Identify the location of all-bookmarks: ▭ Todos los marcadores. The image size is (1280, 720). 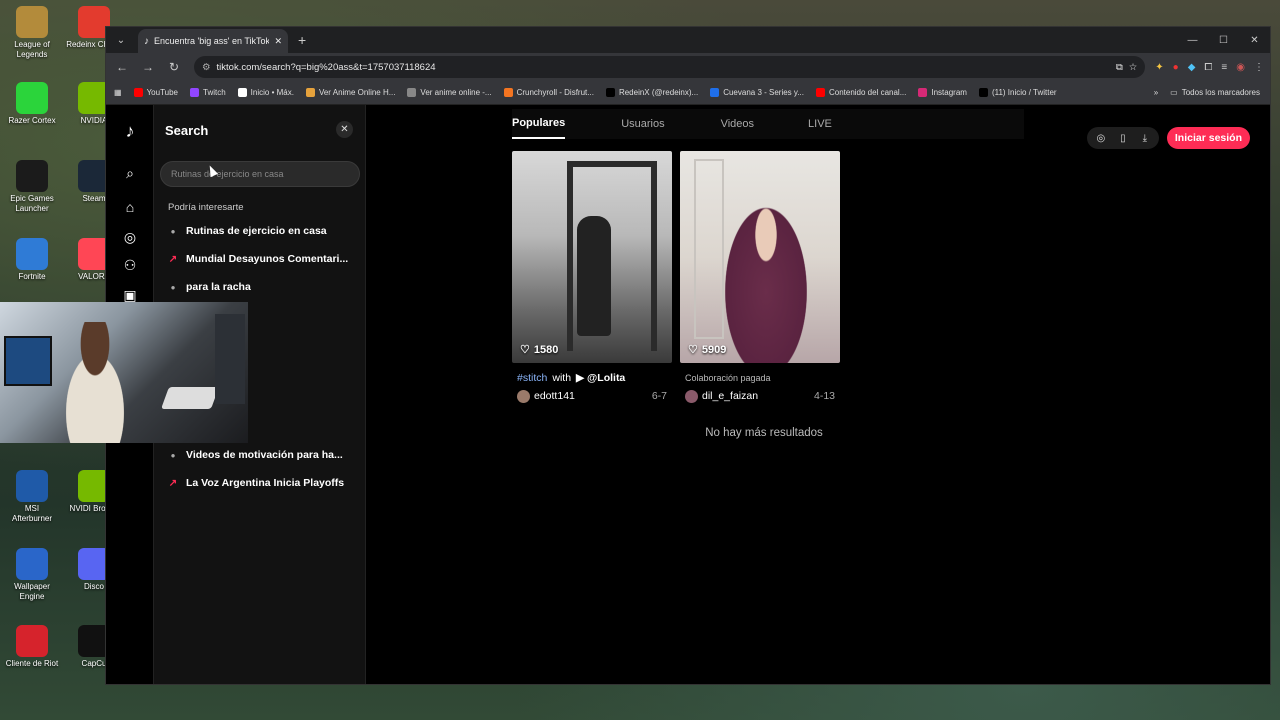
(1215, 92).